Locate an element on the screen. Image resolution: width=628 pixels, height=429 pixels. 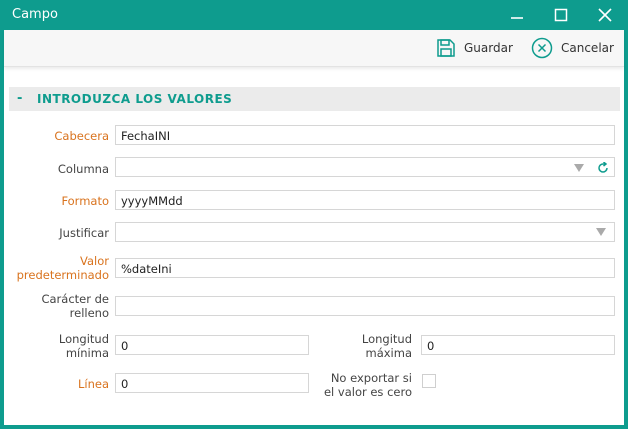
close-icon is located at coordinates (605, 15).